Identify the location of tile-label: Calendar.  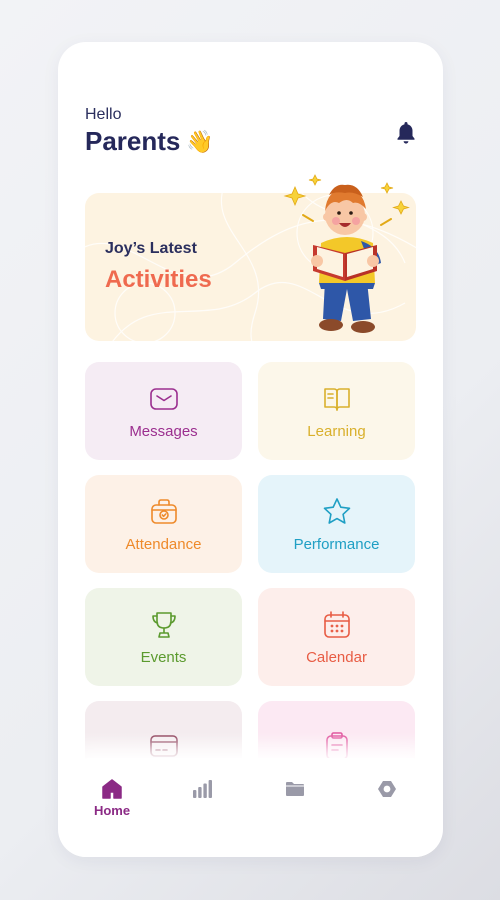
(336, 657).